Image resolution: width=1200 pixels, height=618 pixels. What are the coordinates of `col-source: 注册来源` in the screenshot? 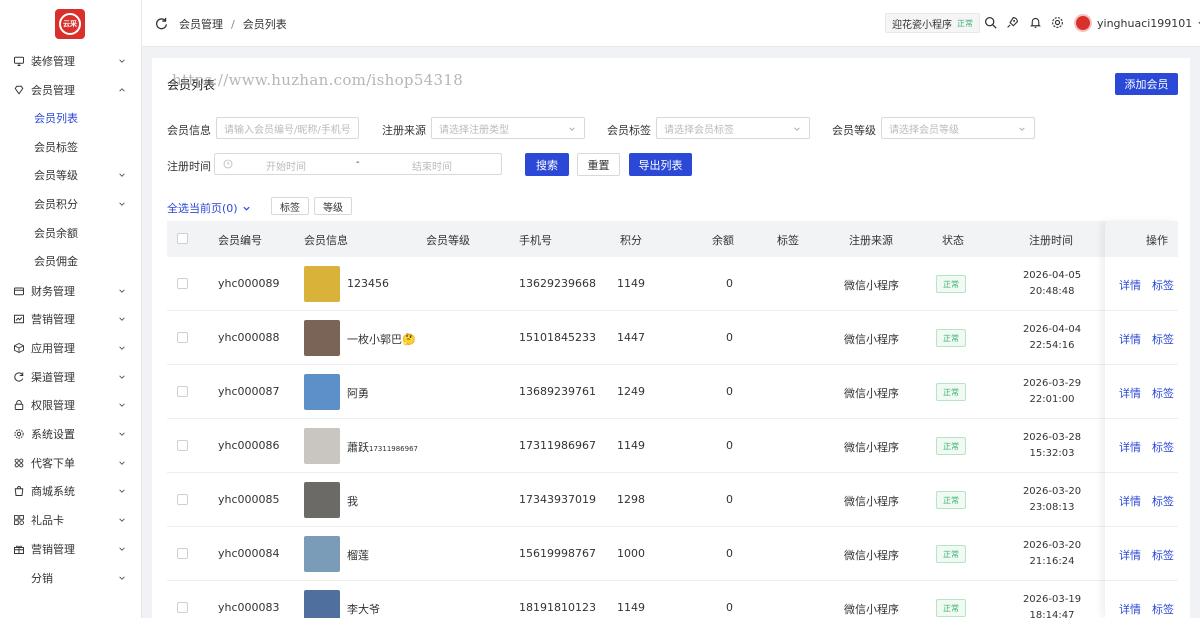 It's located at (871, 240).